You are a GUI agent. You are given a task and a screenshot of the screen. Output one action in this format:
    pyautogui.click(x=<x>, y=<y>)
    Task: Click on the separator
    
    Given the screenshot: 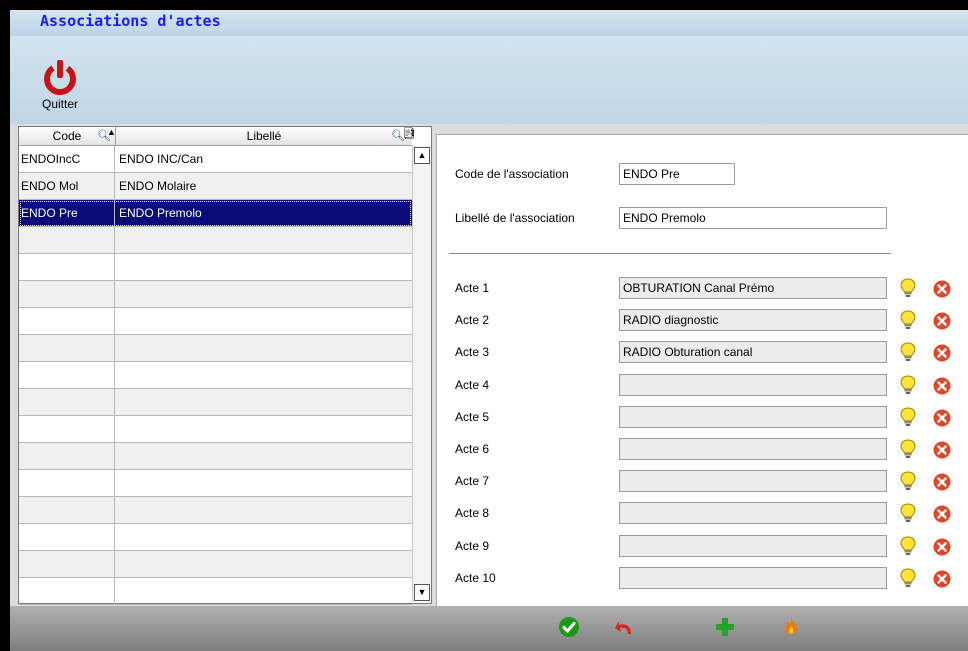 What is the action you would take?
    pyautogui.click(x=670, y=253)
    